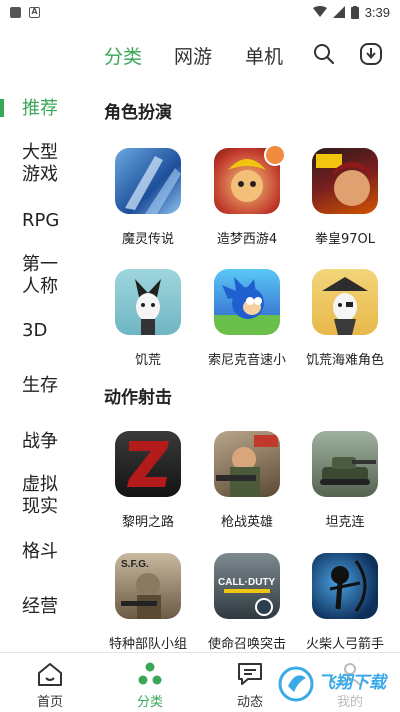 The image size is (400, 712). Describe the element at coordinates (123, 55) in the screenshot. I see `tab-category: 分类` at that location.